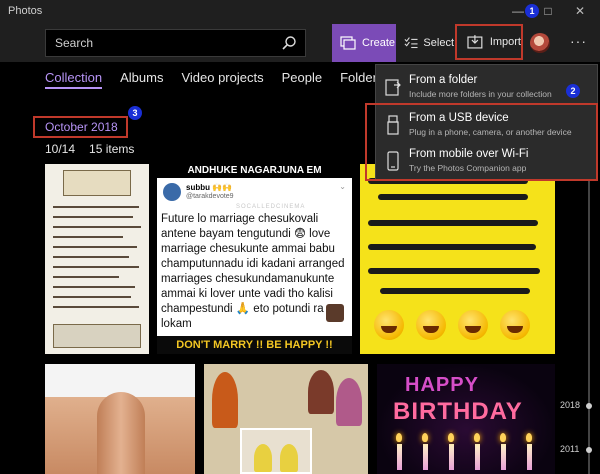 Image resolution: width=600 pixels, height=474 pixels. What do you see at coordinates (254, 345) in the screenshot?
I see `tweet-footer-caption: DON'T MARRY !! BE HAPPY !!` at bounding box center [254, 345].